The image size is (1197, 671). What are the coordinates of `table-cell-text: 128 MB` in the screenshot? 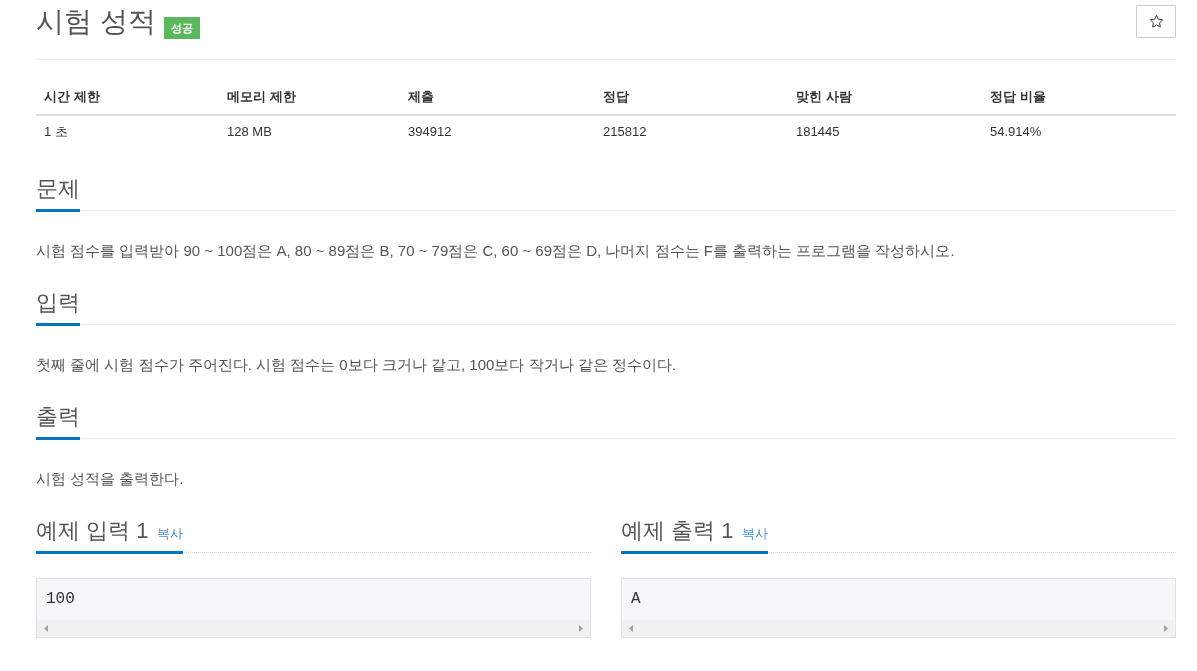 It's located at (249, 132).